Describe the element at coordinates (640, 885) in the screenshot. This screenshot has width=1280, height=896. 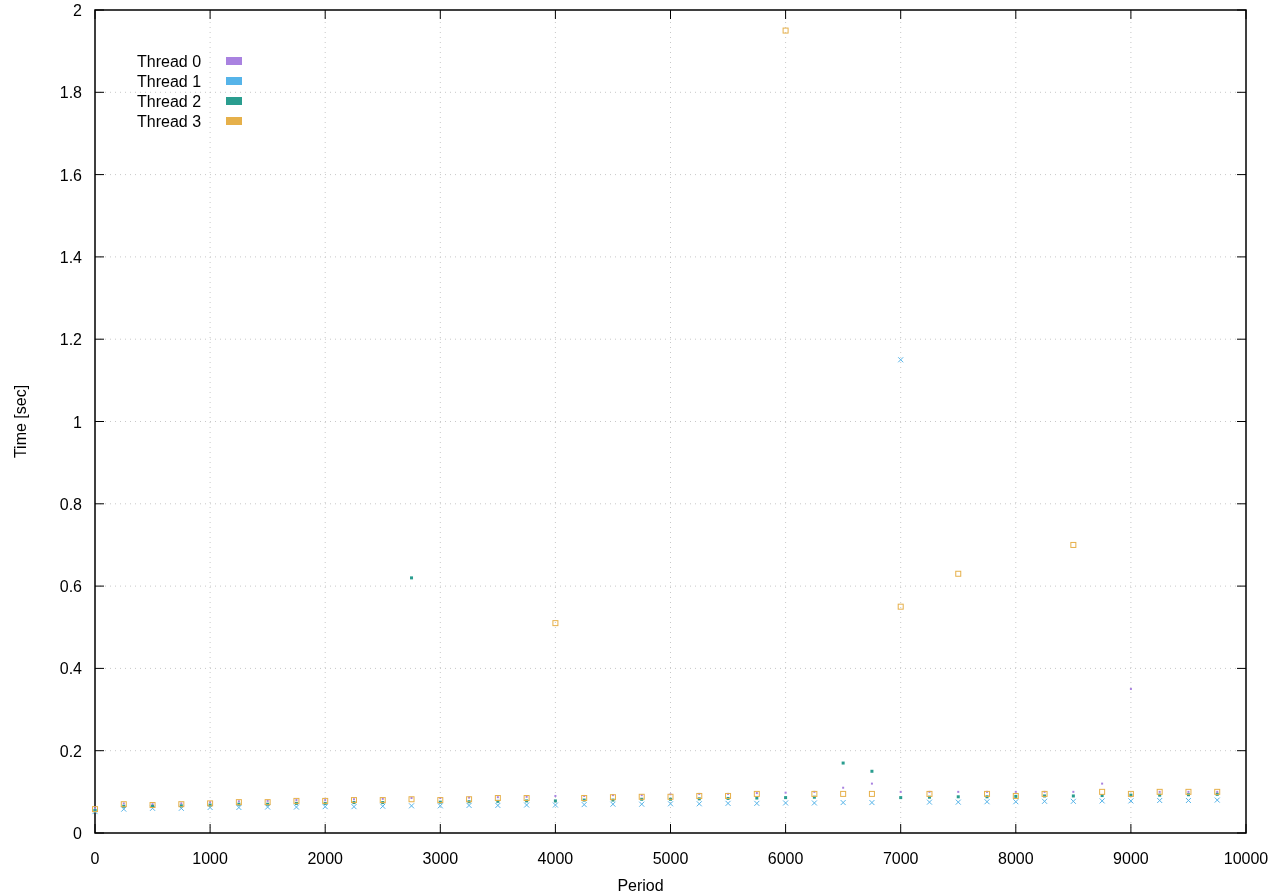
I see `x-axis-label: Period` at that location.